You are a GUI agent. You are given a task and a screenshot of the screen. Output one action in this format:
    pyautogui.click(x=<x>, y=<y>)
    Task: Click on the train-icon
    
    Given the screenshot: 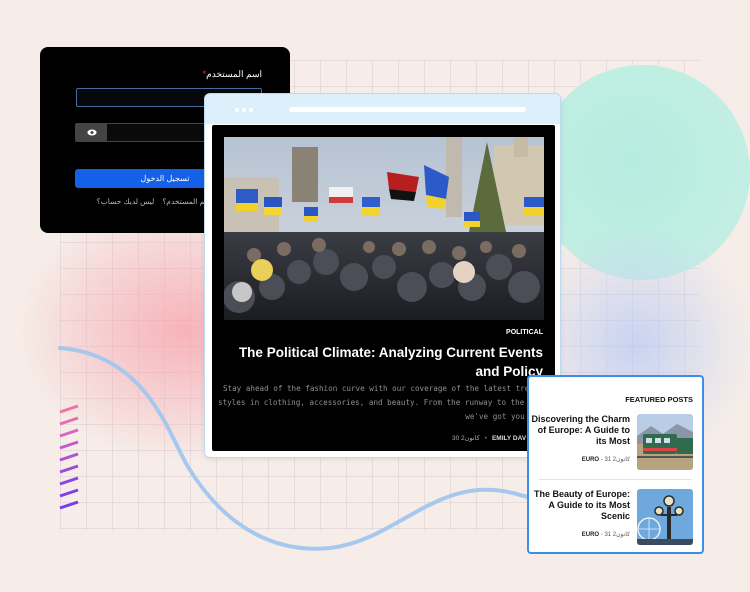 What is the action you would take?
    pyautogui.click(x=665, y=442)
    